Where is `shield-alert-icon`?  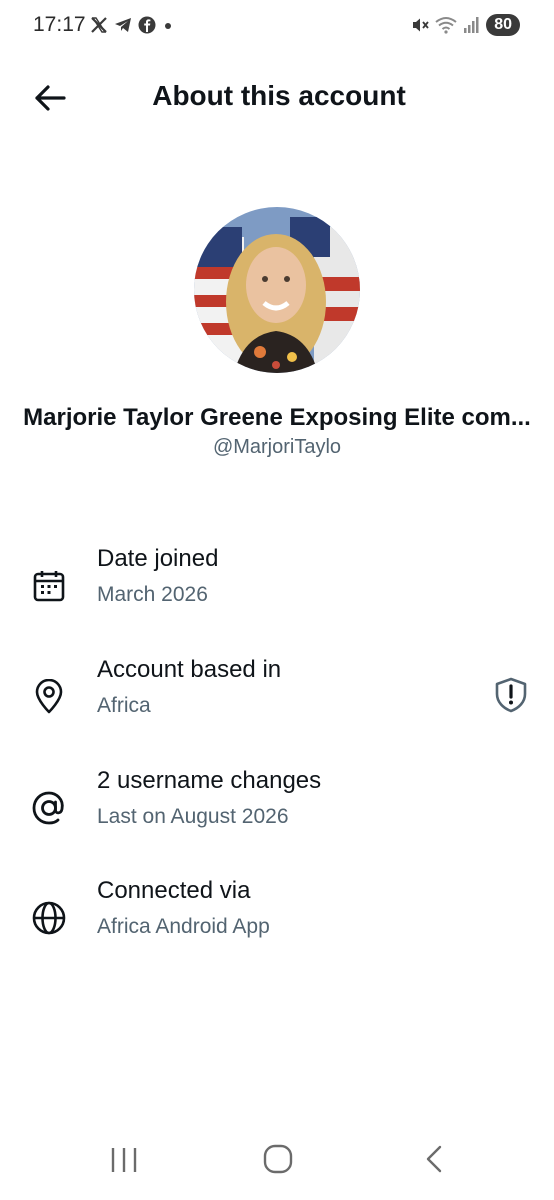 shield-alert-icon is located at coordinates (511, 695).